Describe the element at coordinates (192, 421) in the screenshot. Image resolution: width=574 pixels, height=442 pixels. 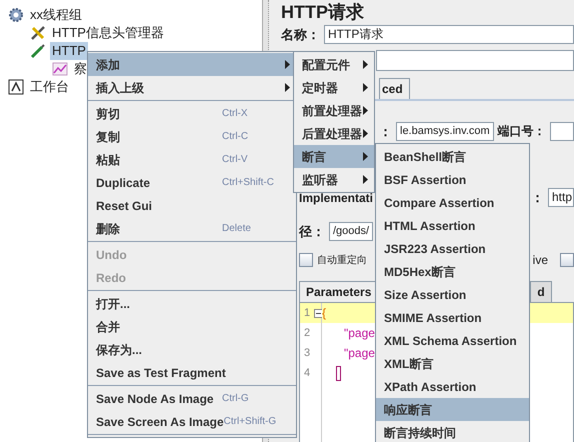
I see `menu-item: Save Screen As ImageCtrl+Shift-G` at that location.